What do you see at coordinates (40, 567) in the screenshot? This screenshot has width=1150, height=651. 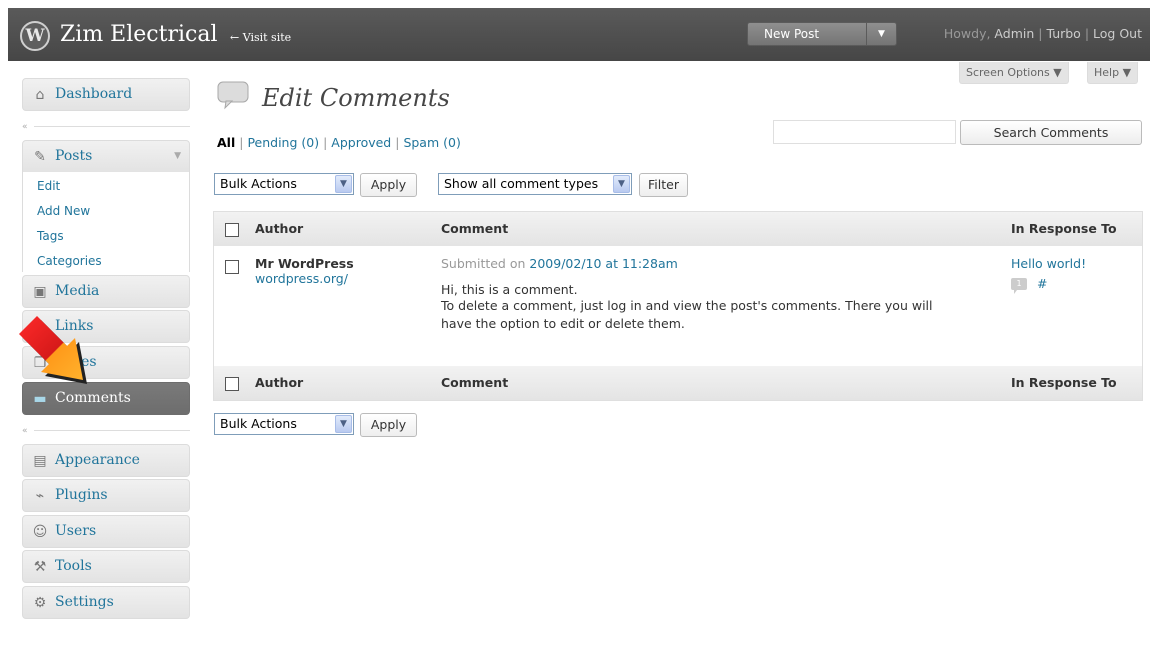 I see `tools-icon: ⚒` at bounding box center [40, 567].